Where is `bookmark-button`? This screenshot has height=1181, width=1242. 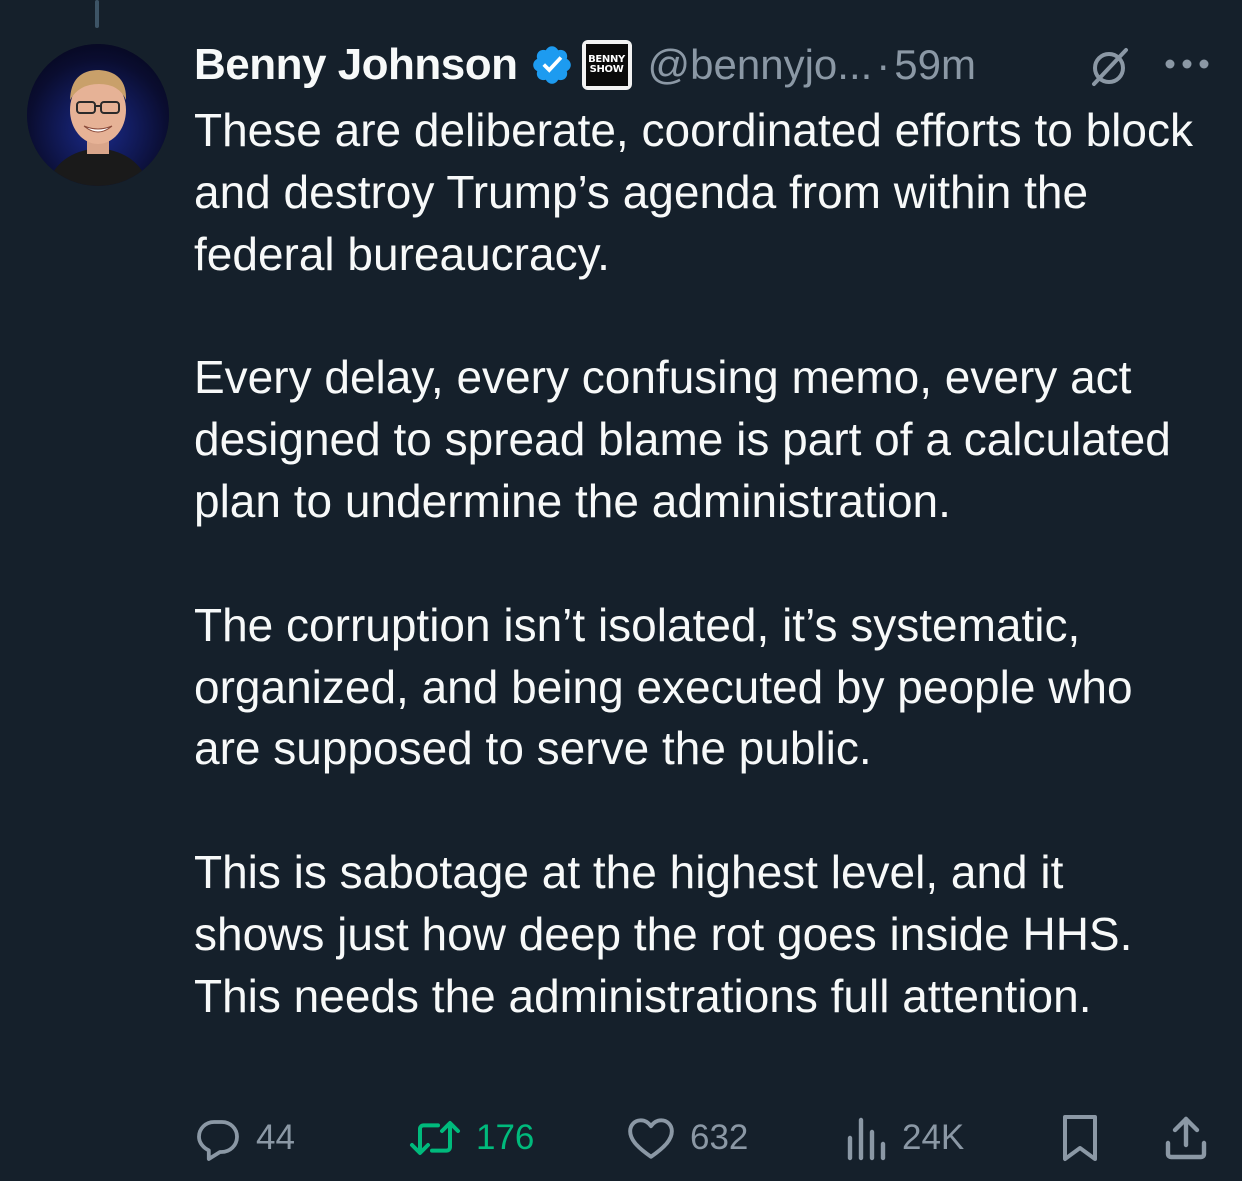
bookmark-button is located at coordinates (1080, 1138).